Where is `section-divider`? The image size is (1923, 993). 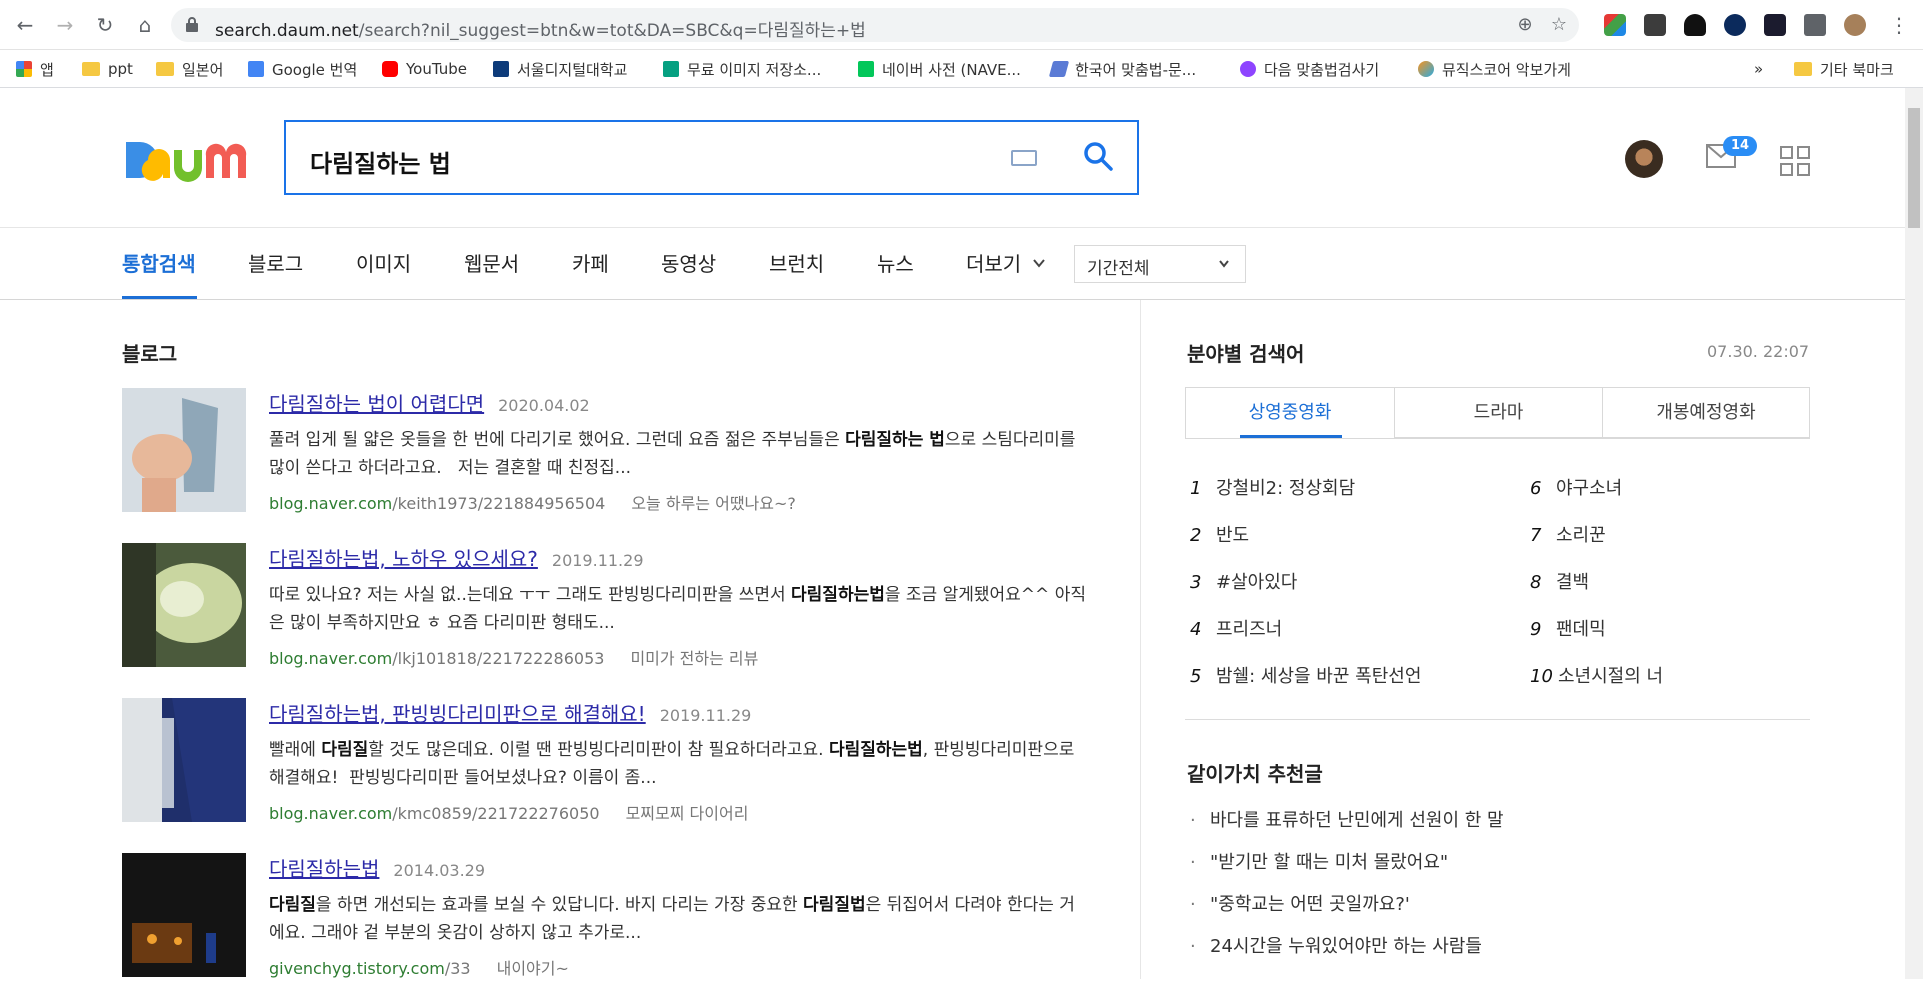
section-divider is located at coordinates (1497, 719).